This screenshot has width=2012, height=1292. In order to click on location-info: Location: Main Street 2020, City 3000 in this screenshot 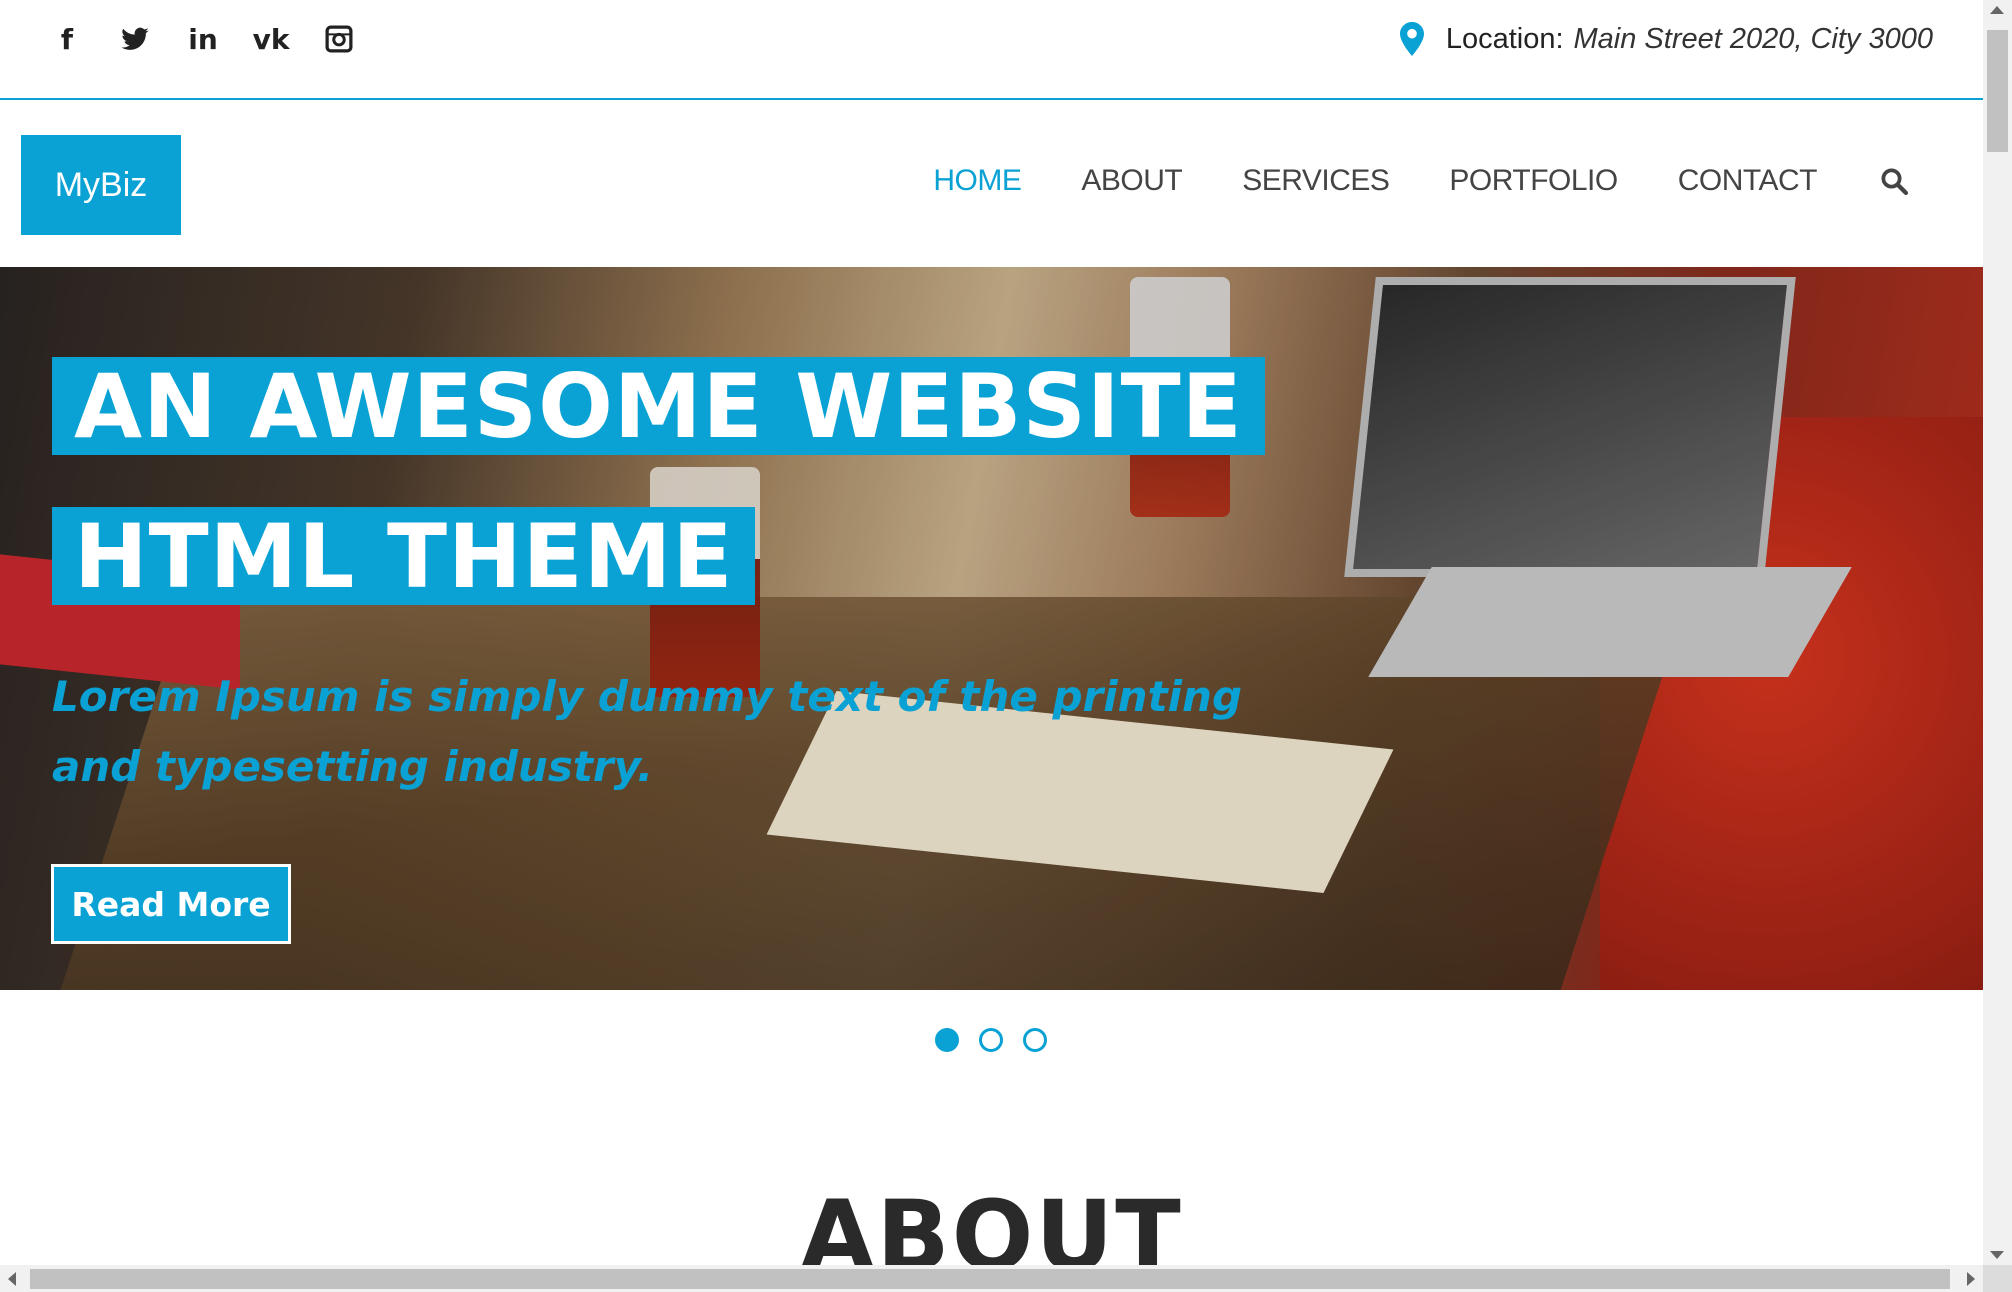, I will do `click(1666, 39)`.